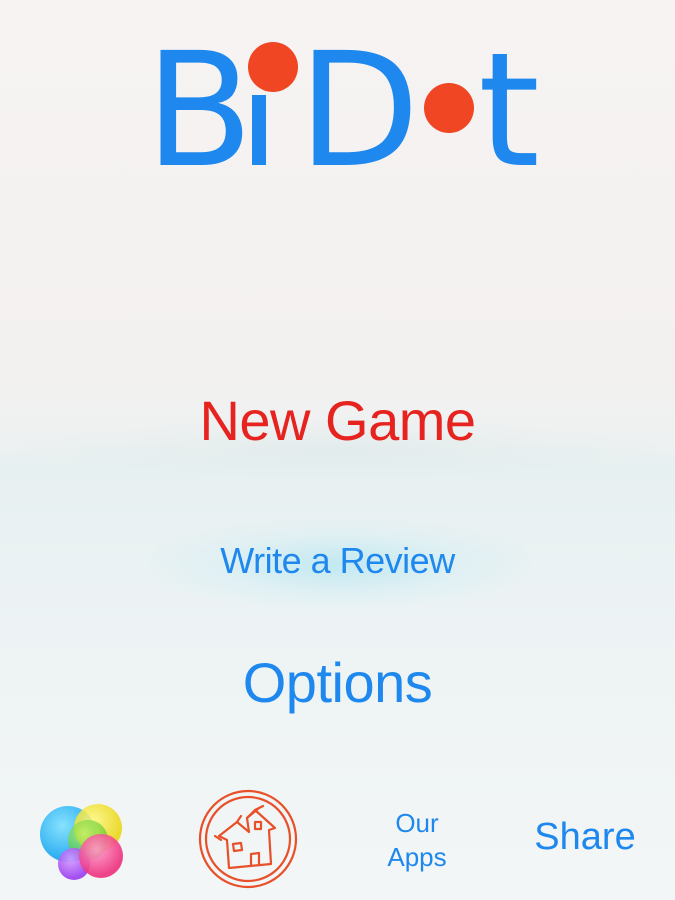 This screenshot has width=675, height=900. Describe the element at coordinates (417, 823) in the screenshot. I see `our-apps-line-1: Our` at that location.